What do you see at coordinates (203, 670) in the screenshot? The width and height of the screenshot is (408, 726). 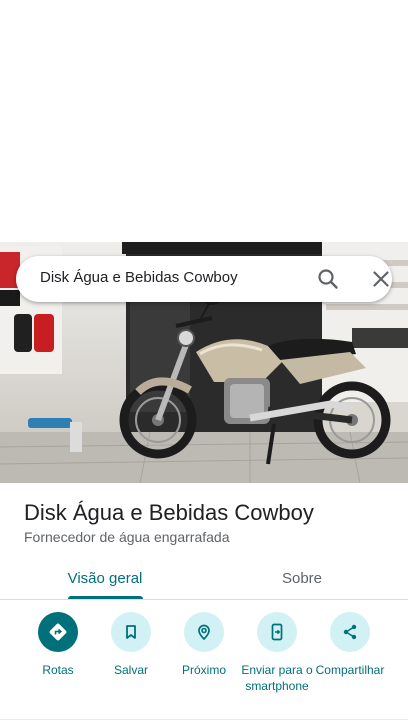 I see `nearby-label: Próximo` at bounding box center [203, 670].